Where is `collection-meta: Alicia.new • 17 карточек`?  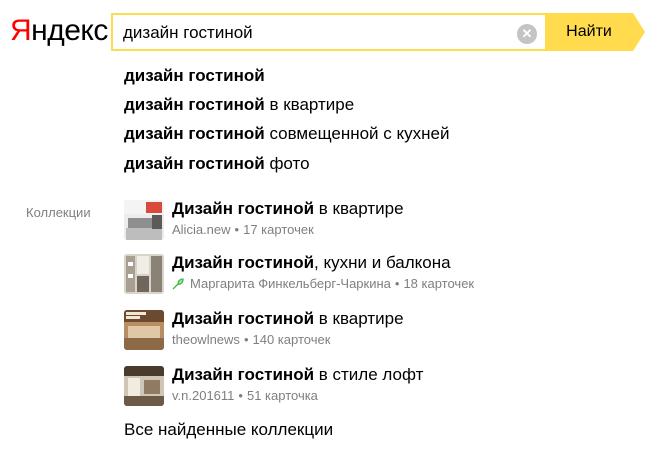 collection-meta: Alicia.new • 17 карточек is located at coordinates (243, 229).